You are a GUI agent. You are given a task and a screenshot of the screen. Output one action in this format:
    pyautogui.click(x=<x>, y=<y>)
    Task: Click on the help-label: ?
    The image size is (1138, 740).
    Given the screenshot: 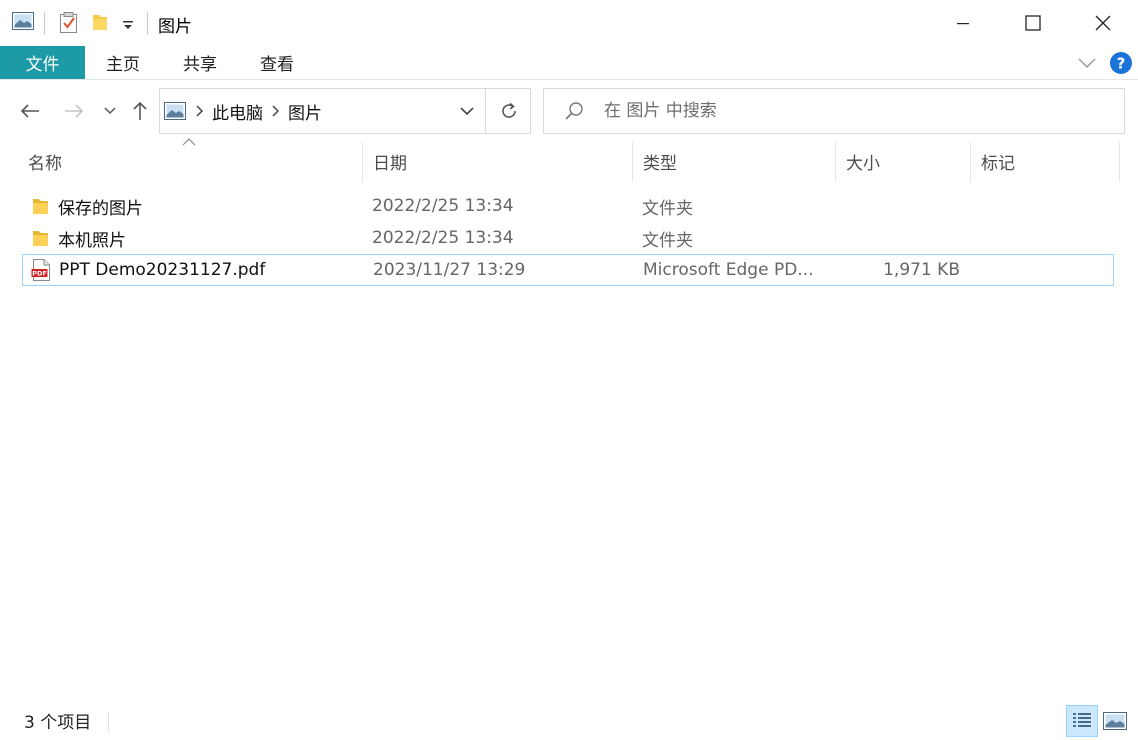 What is the action you would take?
    pyautogui.click(x=1121, y=63)
    